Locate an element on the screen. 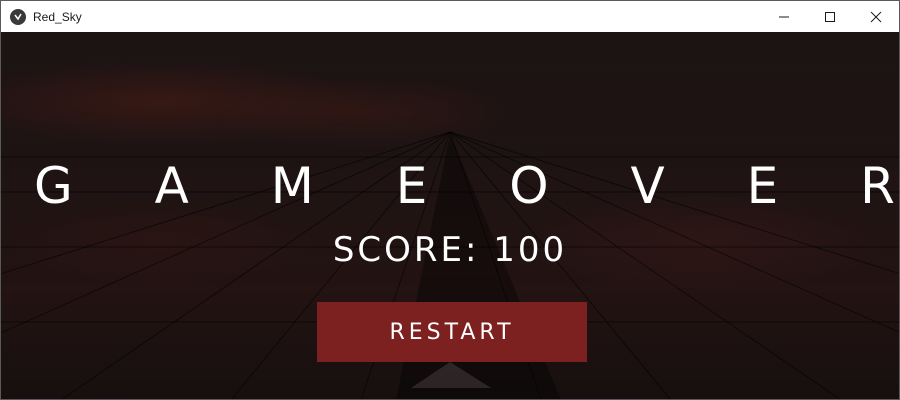 Image resolution: width=900 pixels, height=400 pixels. close-icon is located at coordinates (876, 16).